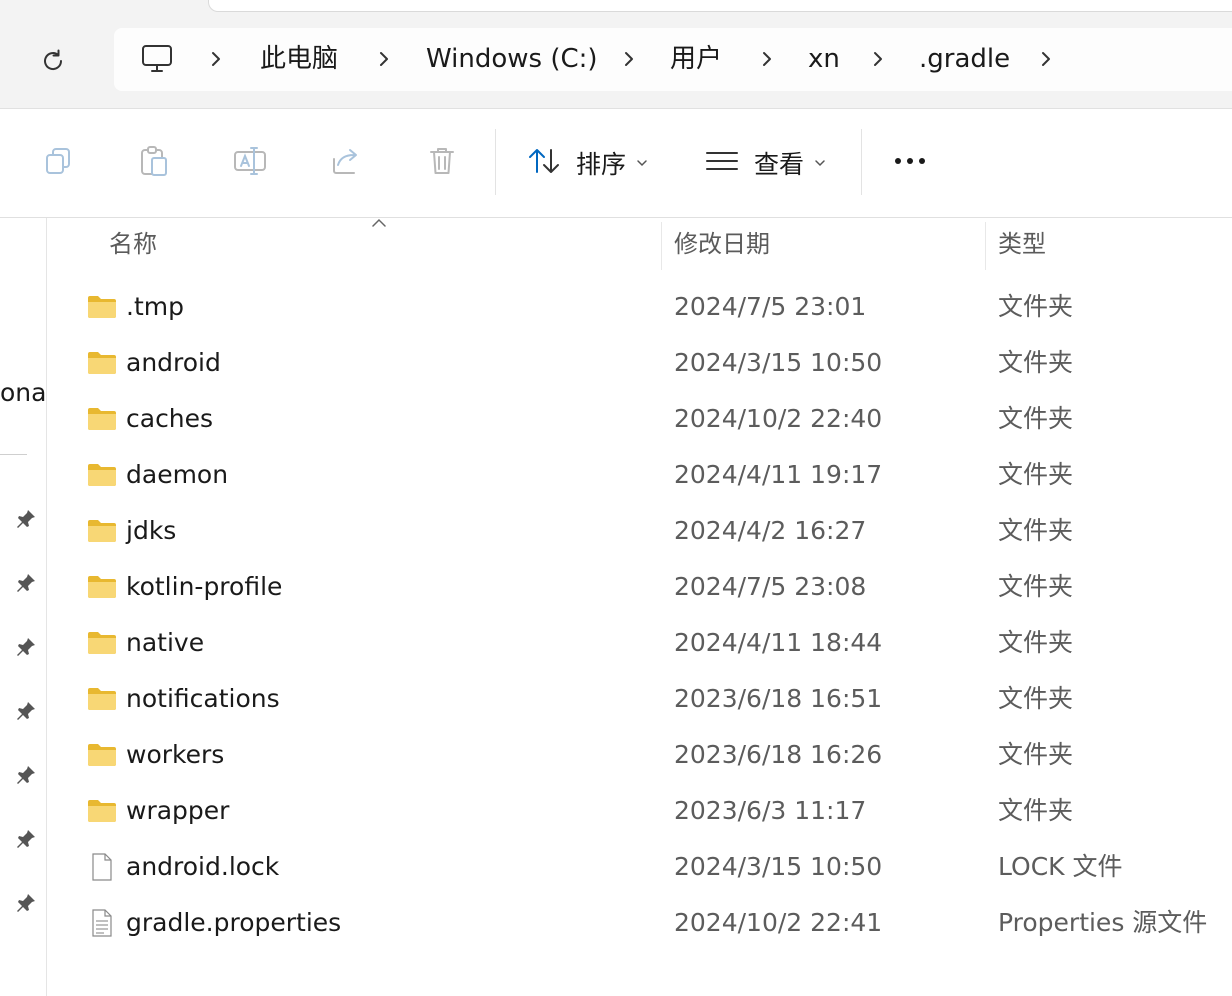 This screenshot has width=1232, height=996. Describe the element at coordinates (299, 59) in the screenshot. I see `breadcrumb-item-this-pc: 此电脑` at that location.